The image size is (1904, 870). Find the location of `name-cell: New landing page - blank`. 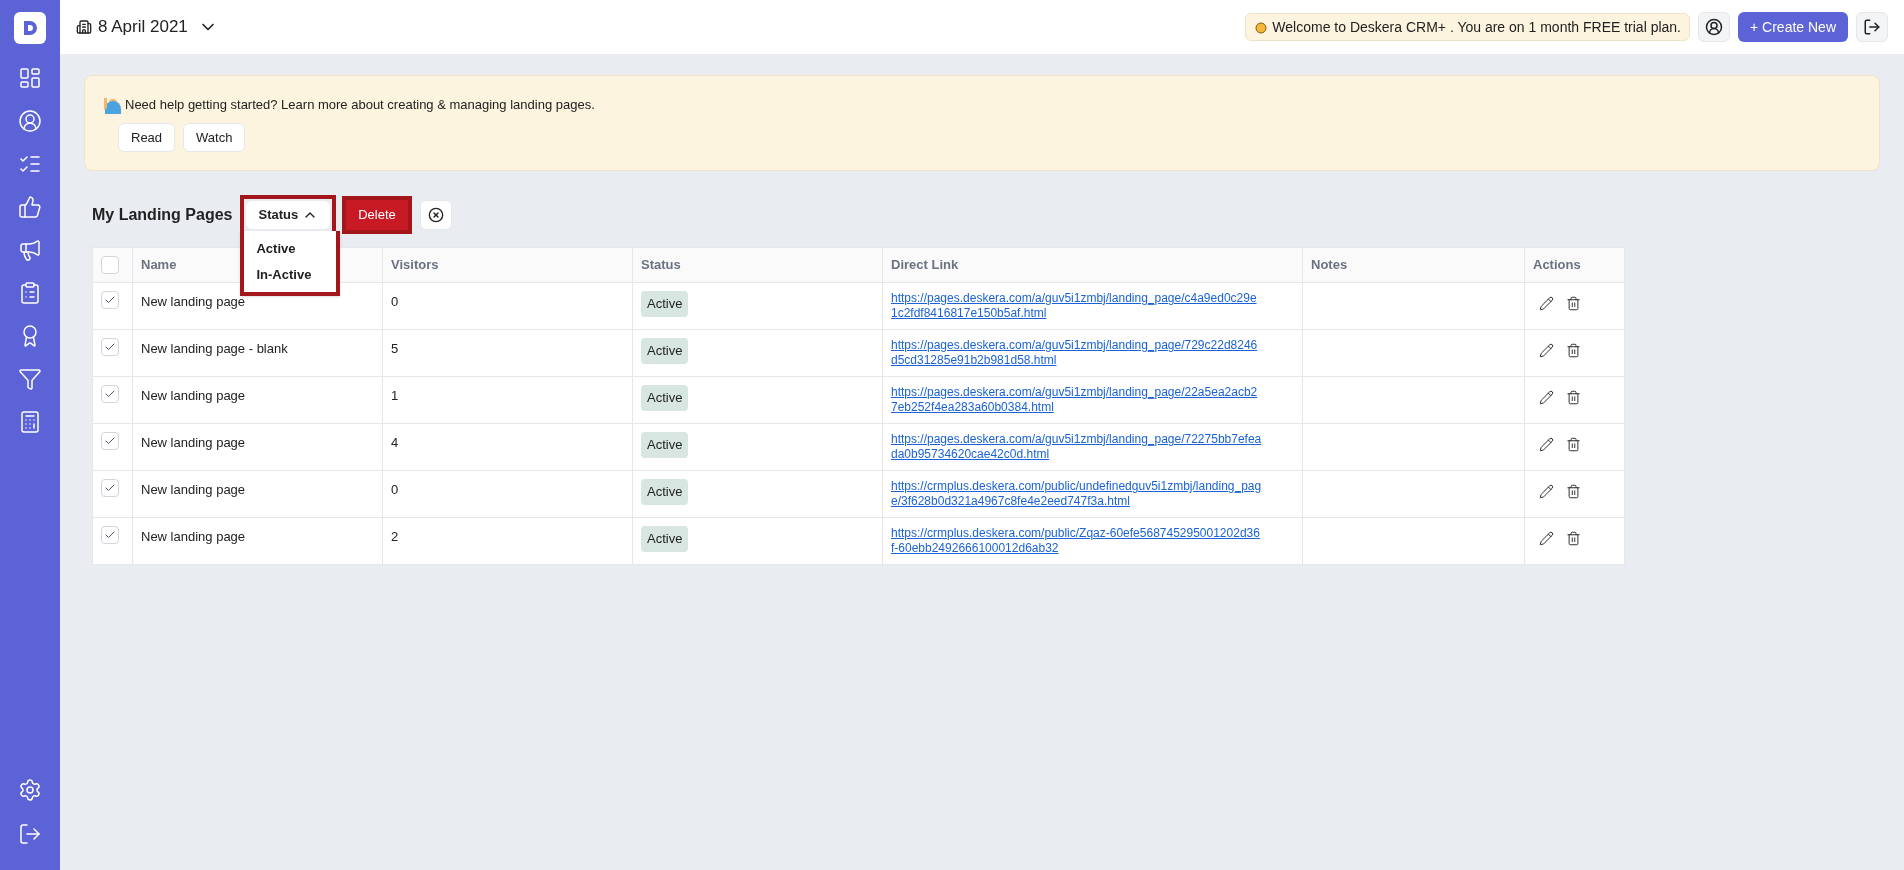

name-cell: New landing page - blank is located at coordinates (257, 353).